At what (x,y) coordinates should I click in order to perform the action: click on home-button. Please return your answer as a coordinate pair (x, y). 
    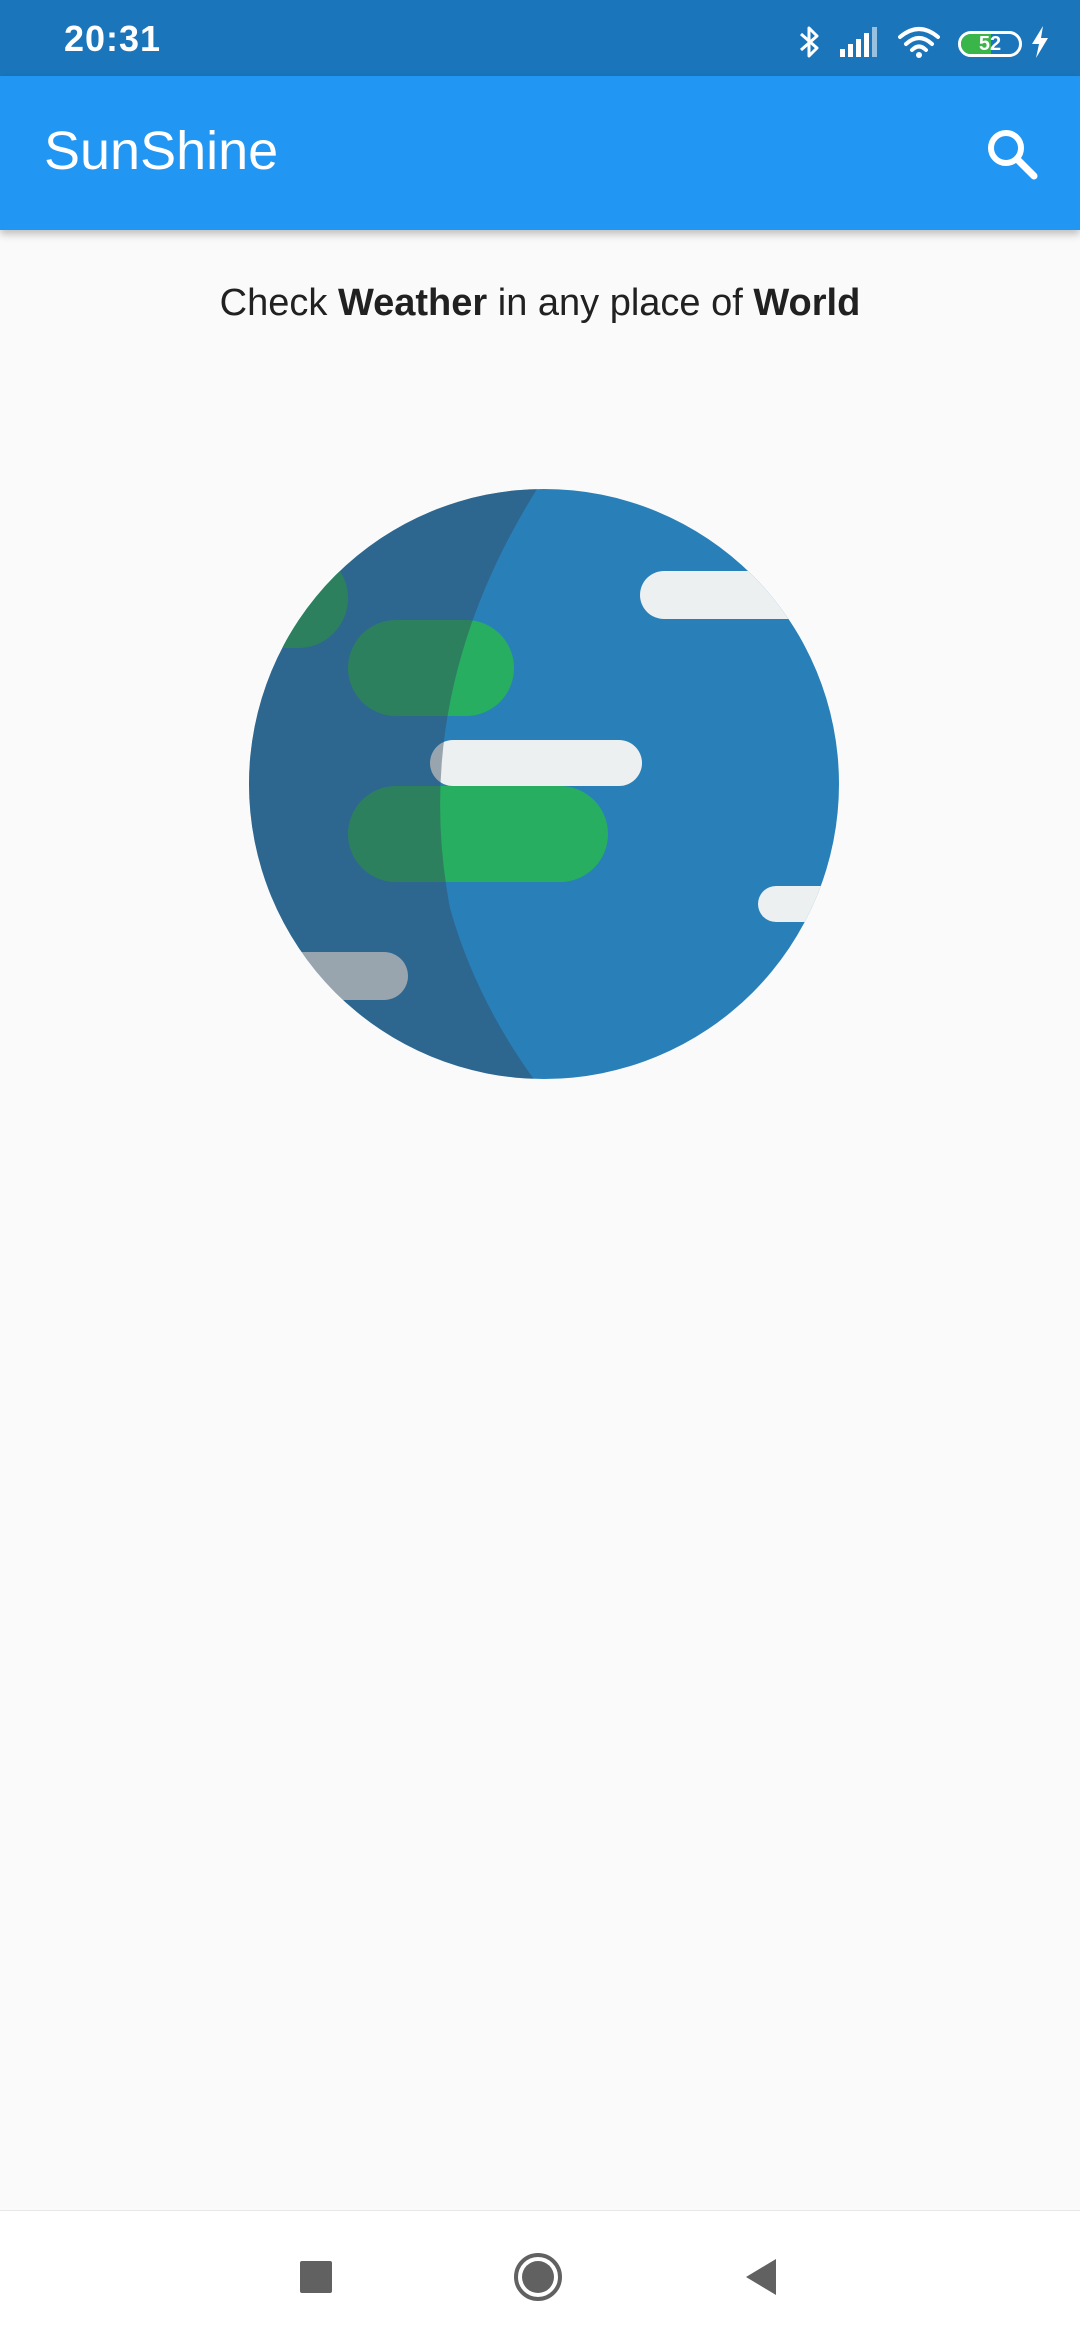
    Looking at the image, I should click on (538, 2277).